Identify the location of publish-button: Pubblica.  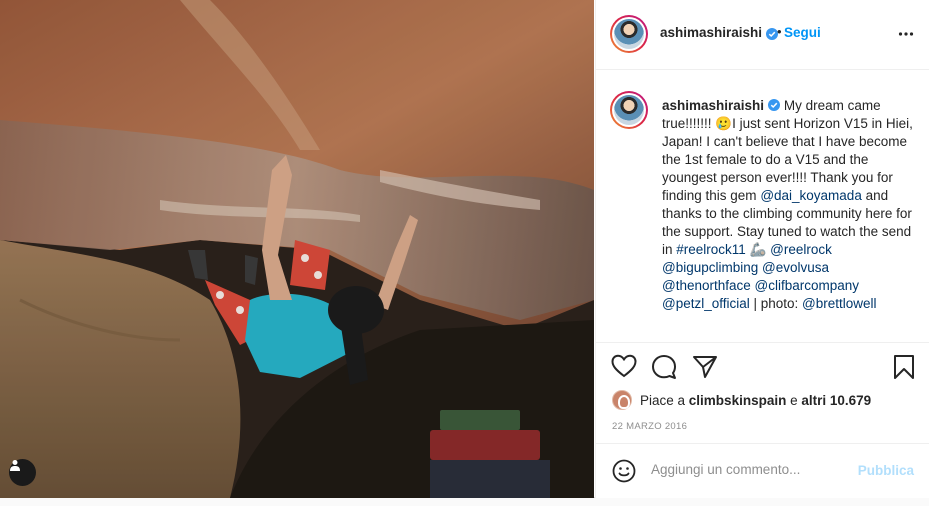
(886, 470).